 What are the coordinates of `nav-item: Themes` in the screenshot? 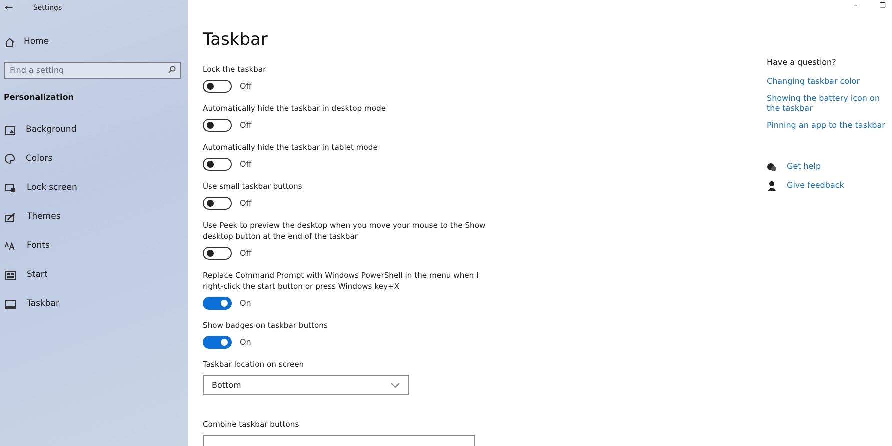 It's located at (94, 217).